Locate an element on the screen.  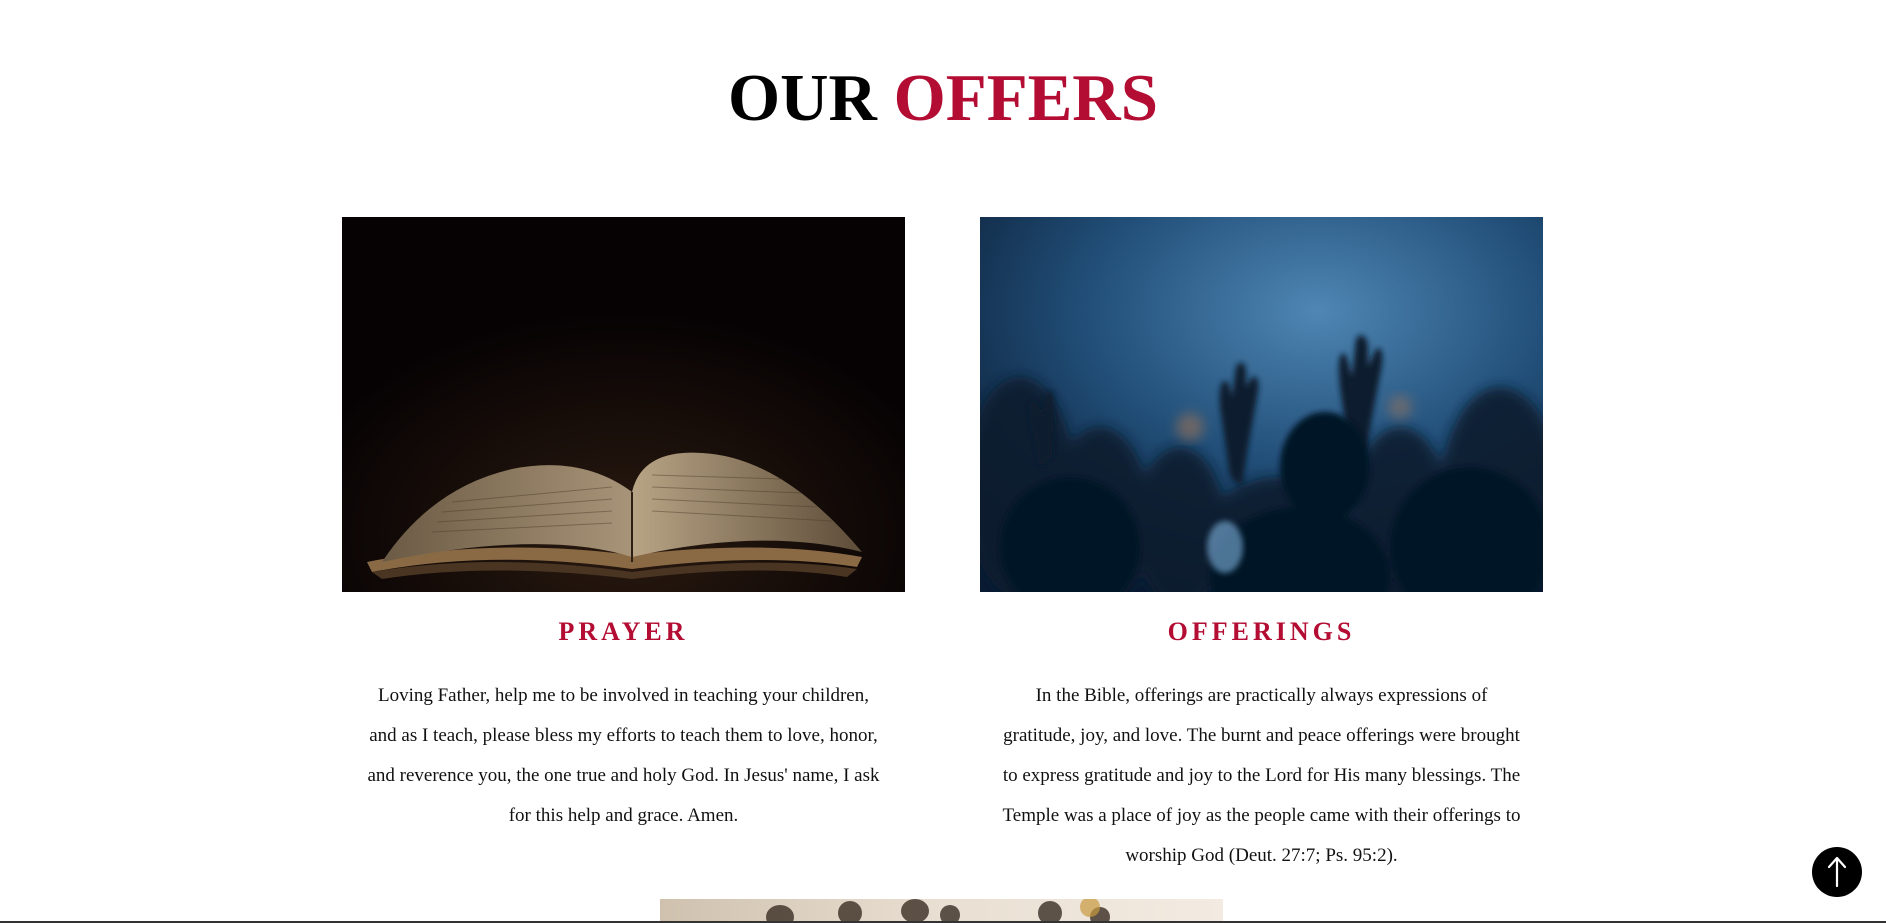
heading-word-offers: OFFERS is located at coordinates (1025, 98).